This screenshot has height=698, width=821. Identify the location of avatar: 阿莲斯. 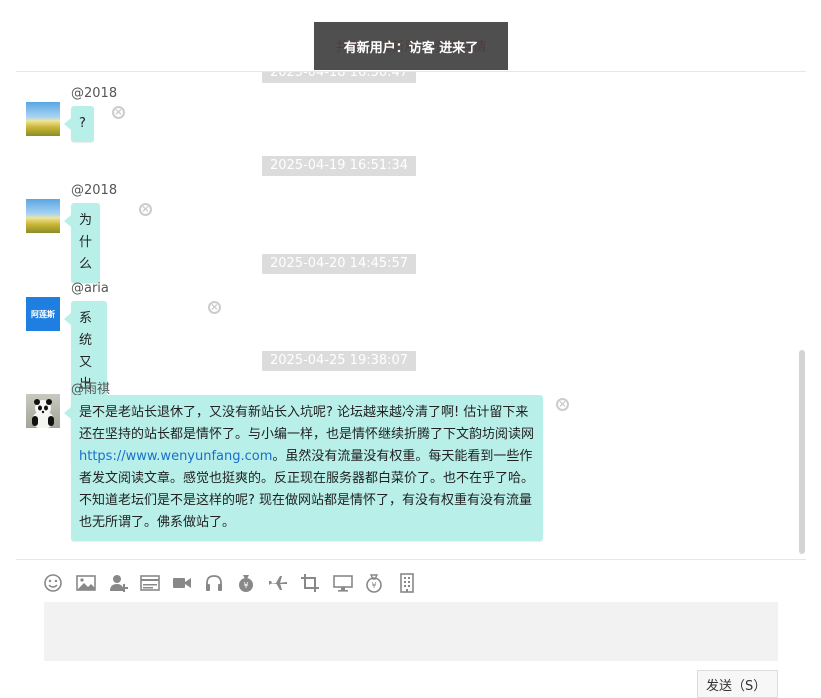
(43, 314).